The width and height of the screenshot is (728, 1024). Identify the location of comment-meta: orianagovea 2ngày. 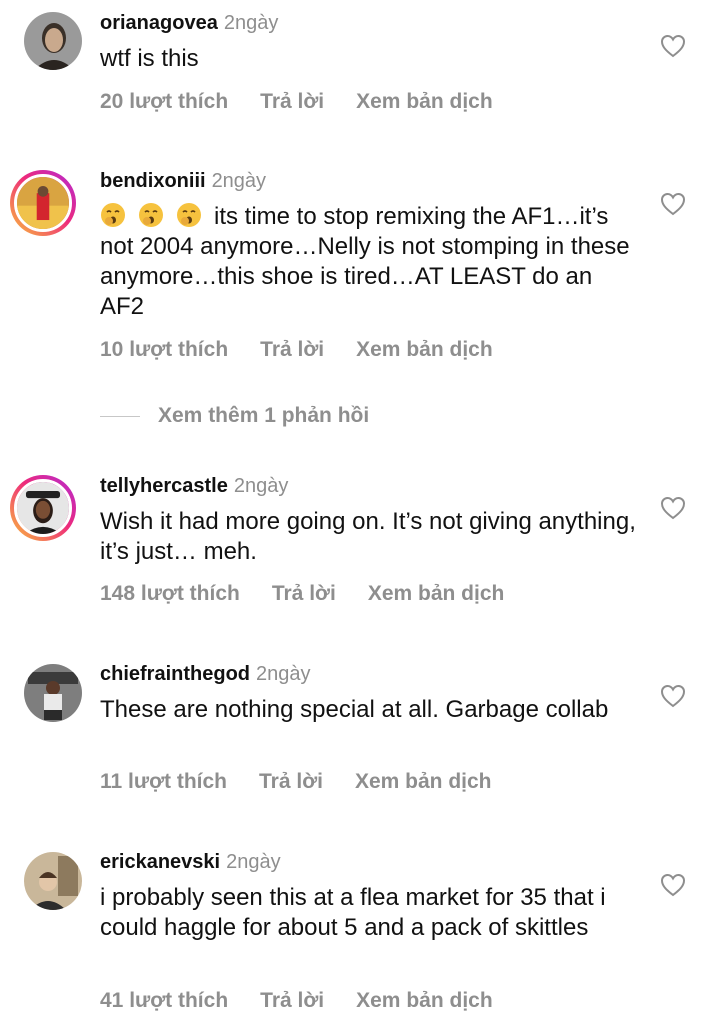
(189, 23).